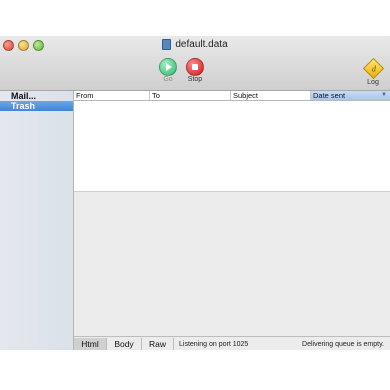  I want to click on list-header: From To Subject Date sent ▼, so click(232, 96).